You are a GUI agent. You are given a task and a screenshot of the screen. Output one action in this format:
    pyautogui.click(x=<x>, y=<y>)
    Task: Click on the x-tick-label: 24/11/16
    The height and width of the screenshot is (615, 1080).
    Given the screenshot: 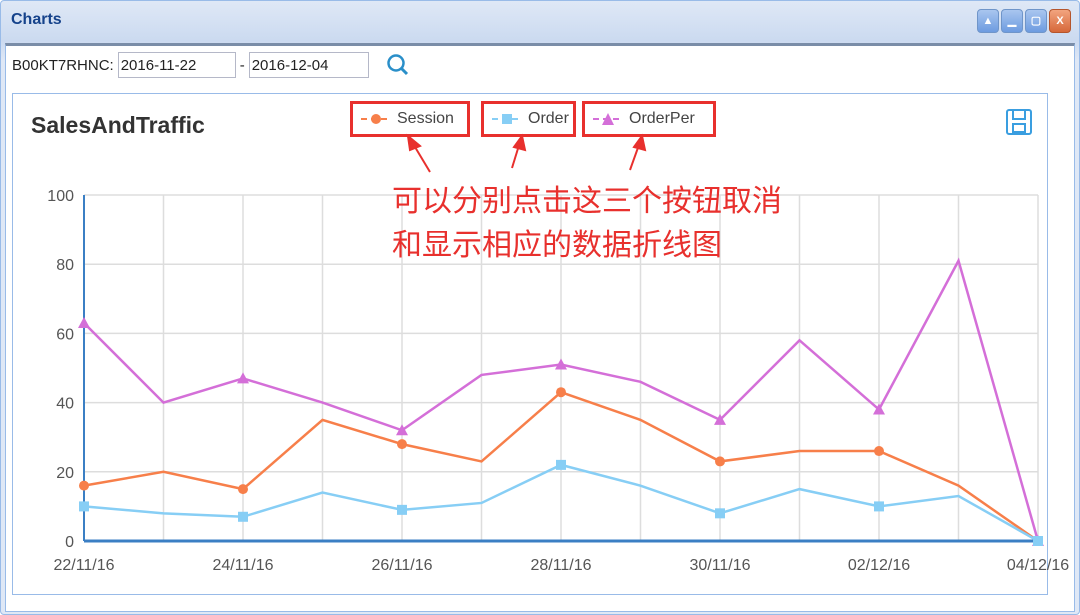 What is the action you would take?
    pyautogui.click(x=242, y=565)
    